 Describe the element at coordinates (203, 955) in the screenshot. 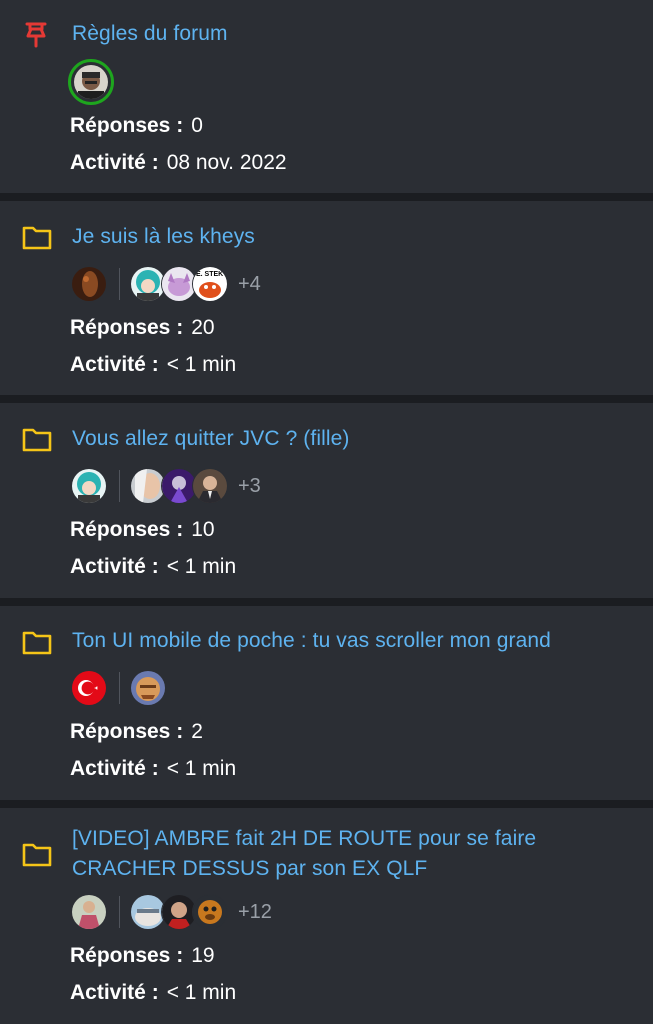

I see `replies-count: 19` at that location.